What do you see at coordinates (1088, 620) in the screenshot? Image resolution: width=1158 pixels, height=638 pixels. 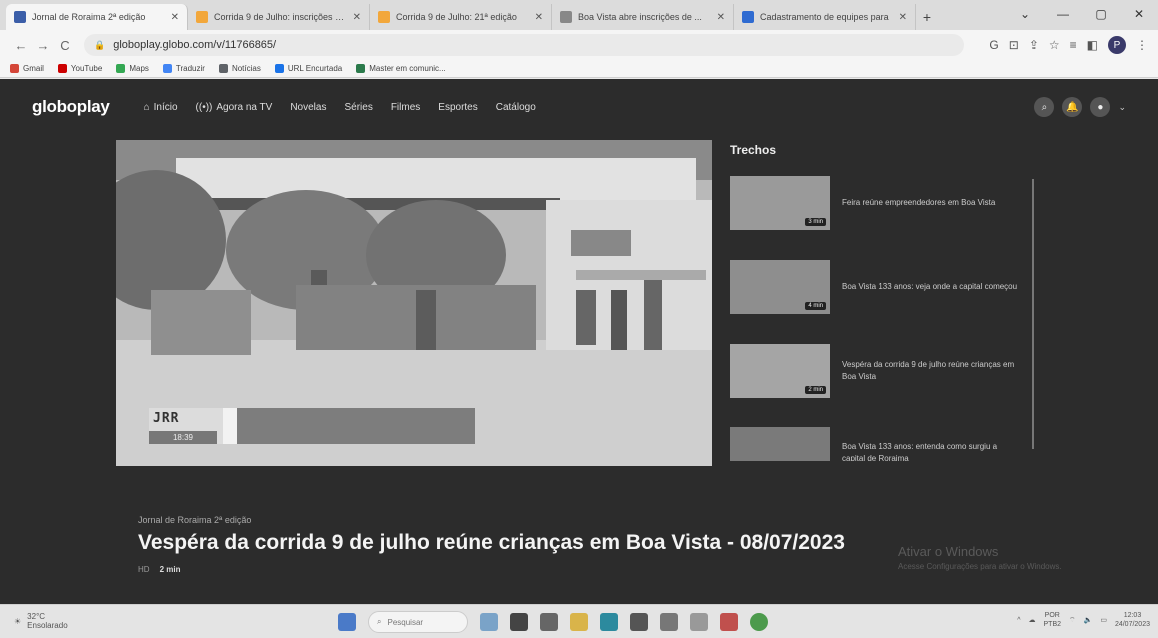 I see `volume-icon: 🔈` at bounding box center [1088, 620].